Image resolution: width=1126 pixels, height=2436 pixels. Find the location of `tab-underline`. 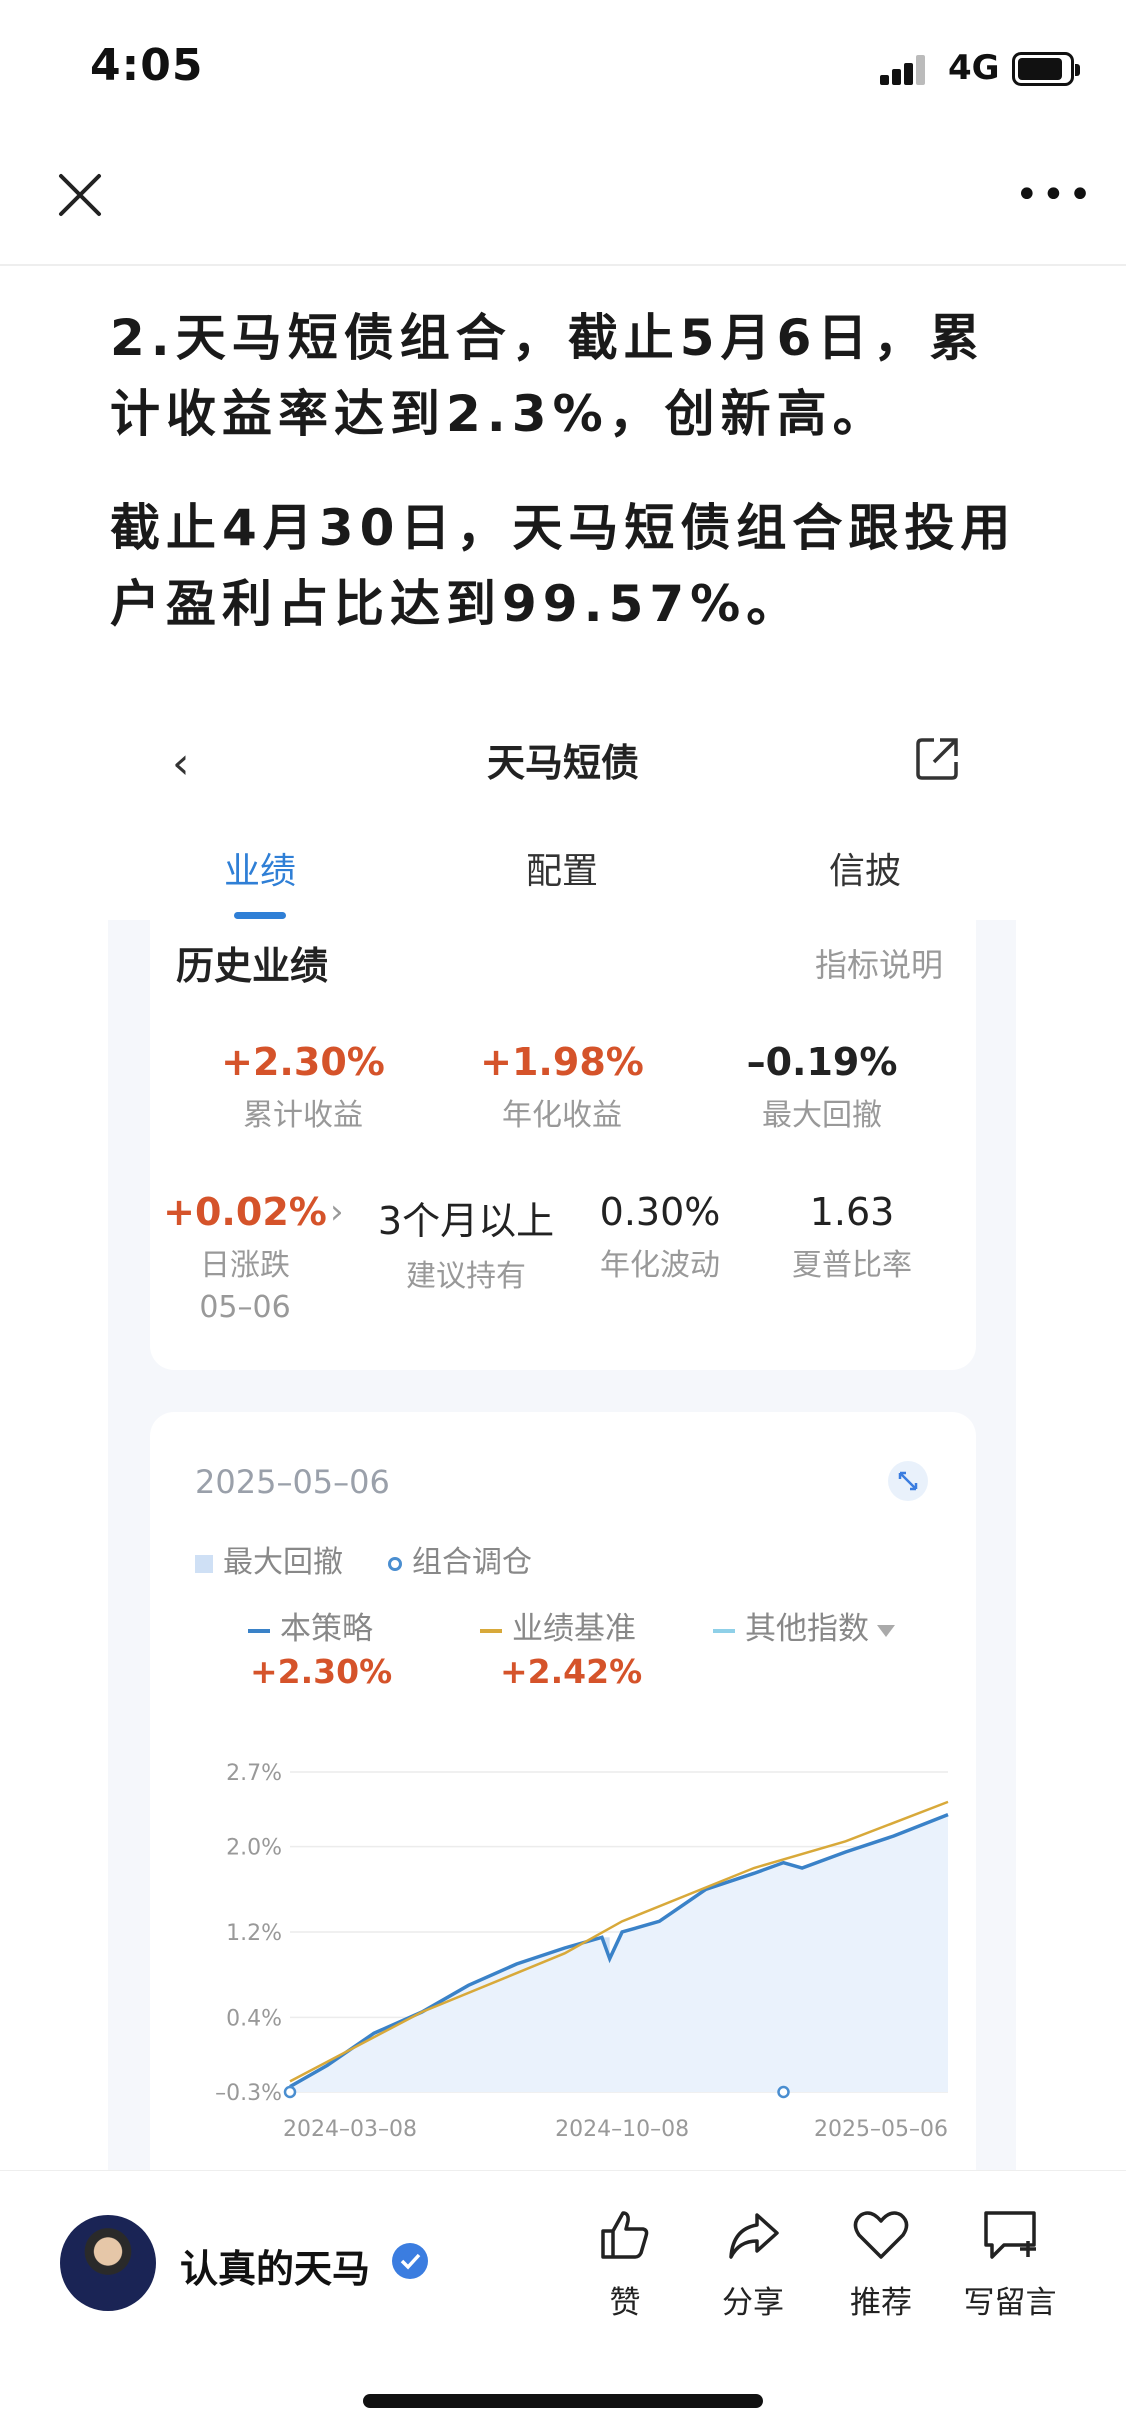

tab-underline is located at coordinates (260, 915).